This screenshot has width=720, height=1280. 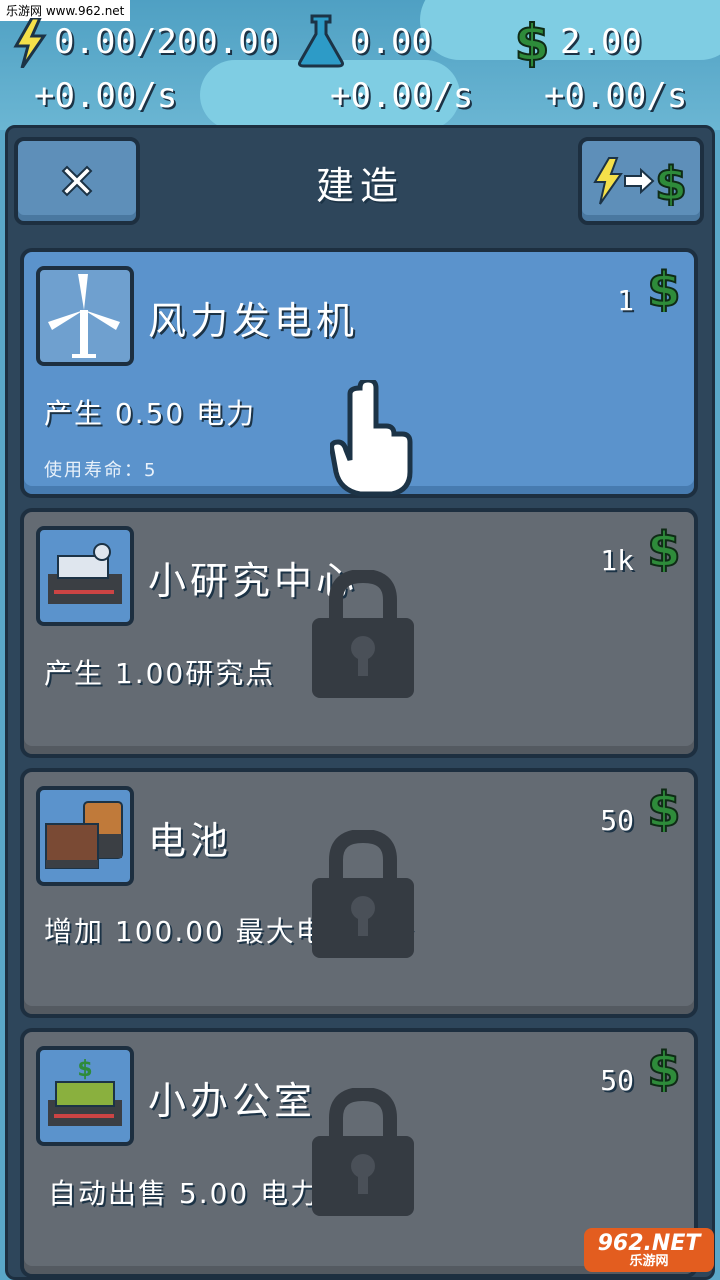 I want to click on building-desc: 产生 1.00研究点, so click(x=160, y=673).